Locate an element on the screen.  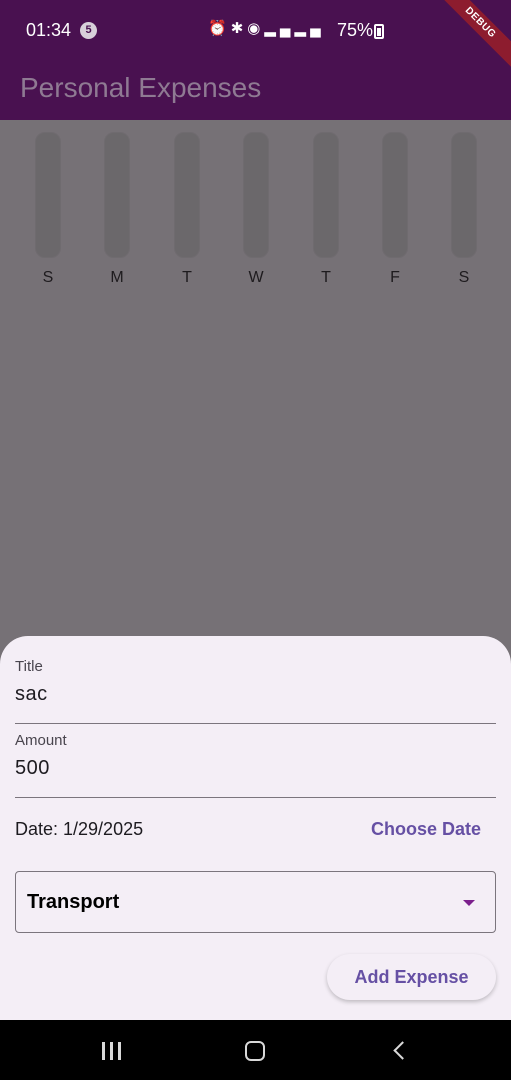
app-bar: Personal Expenses is located at coordinates (255, 90).